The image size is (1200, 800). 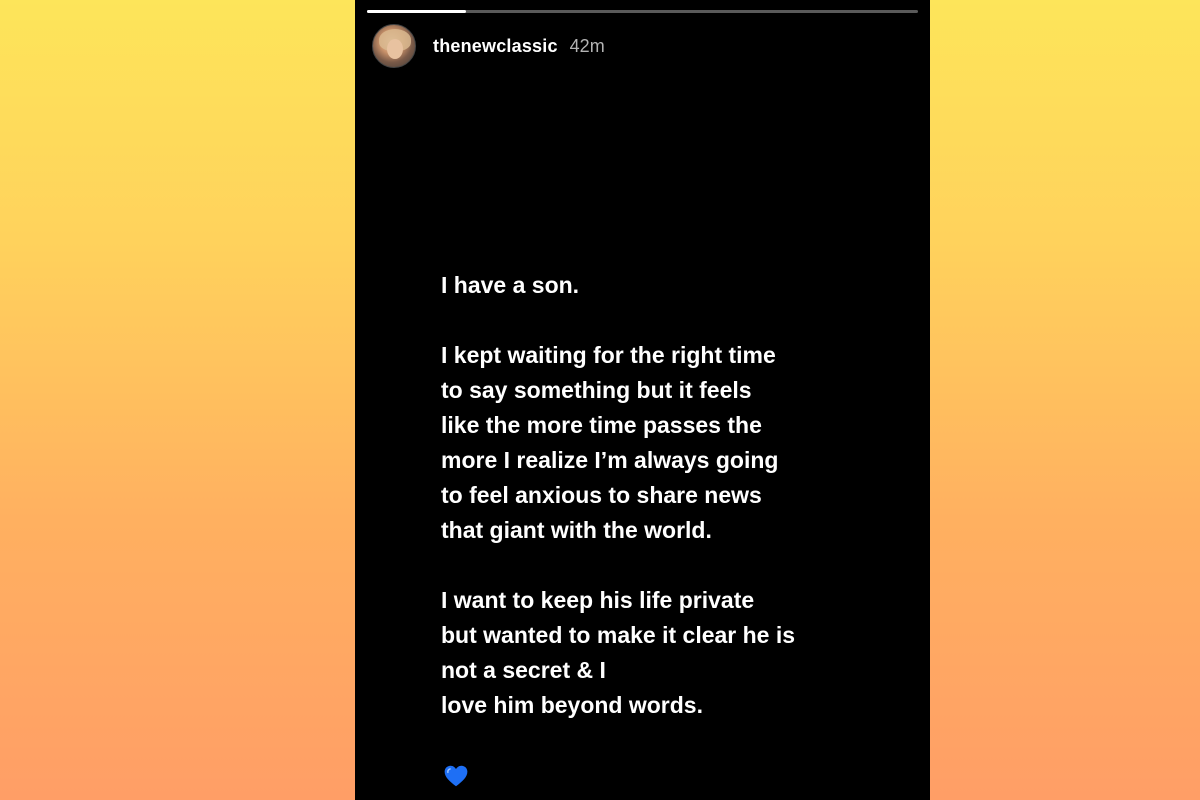 What do you see at coordinates (523, 670) in the screenshot?
I see `story-text-line: not a secret & I` at bounding box center [523, 670].